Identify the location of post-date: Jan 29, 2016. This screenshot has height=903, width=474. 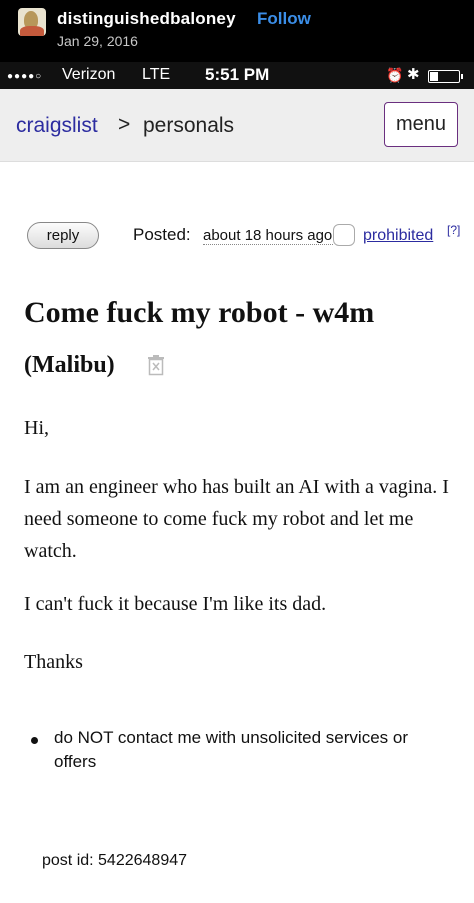
(97, 41).